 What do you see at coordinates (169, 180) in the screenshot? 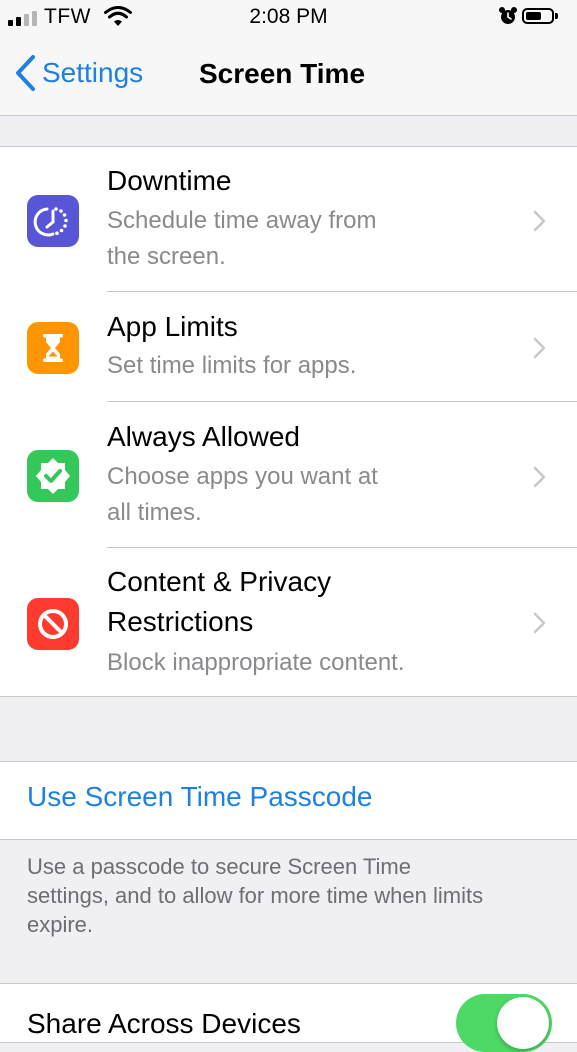
I see `row-title: Downtime` at bounding box center [169, 180].